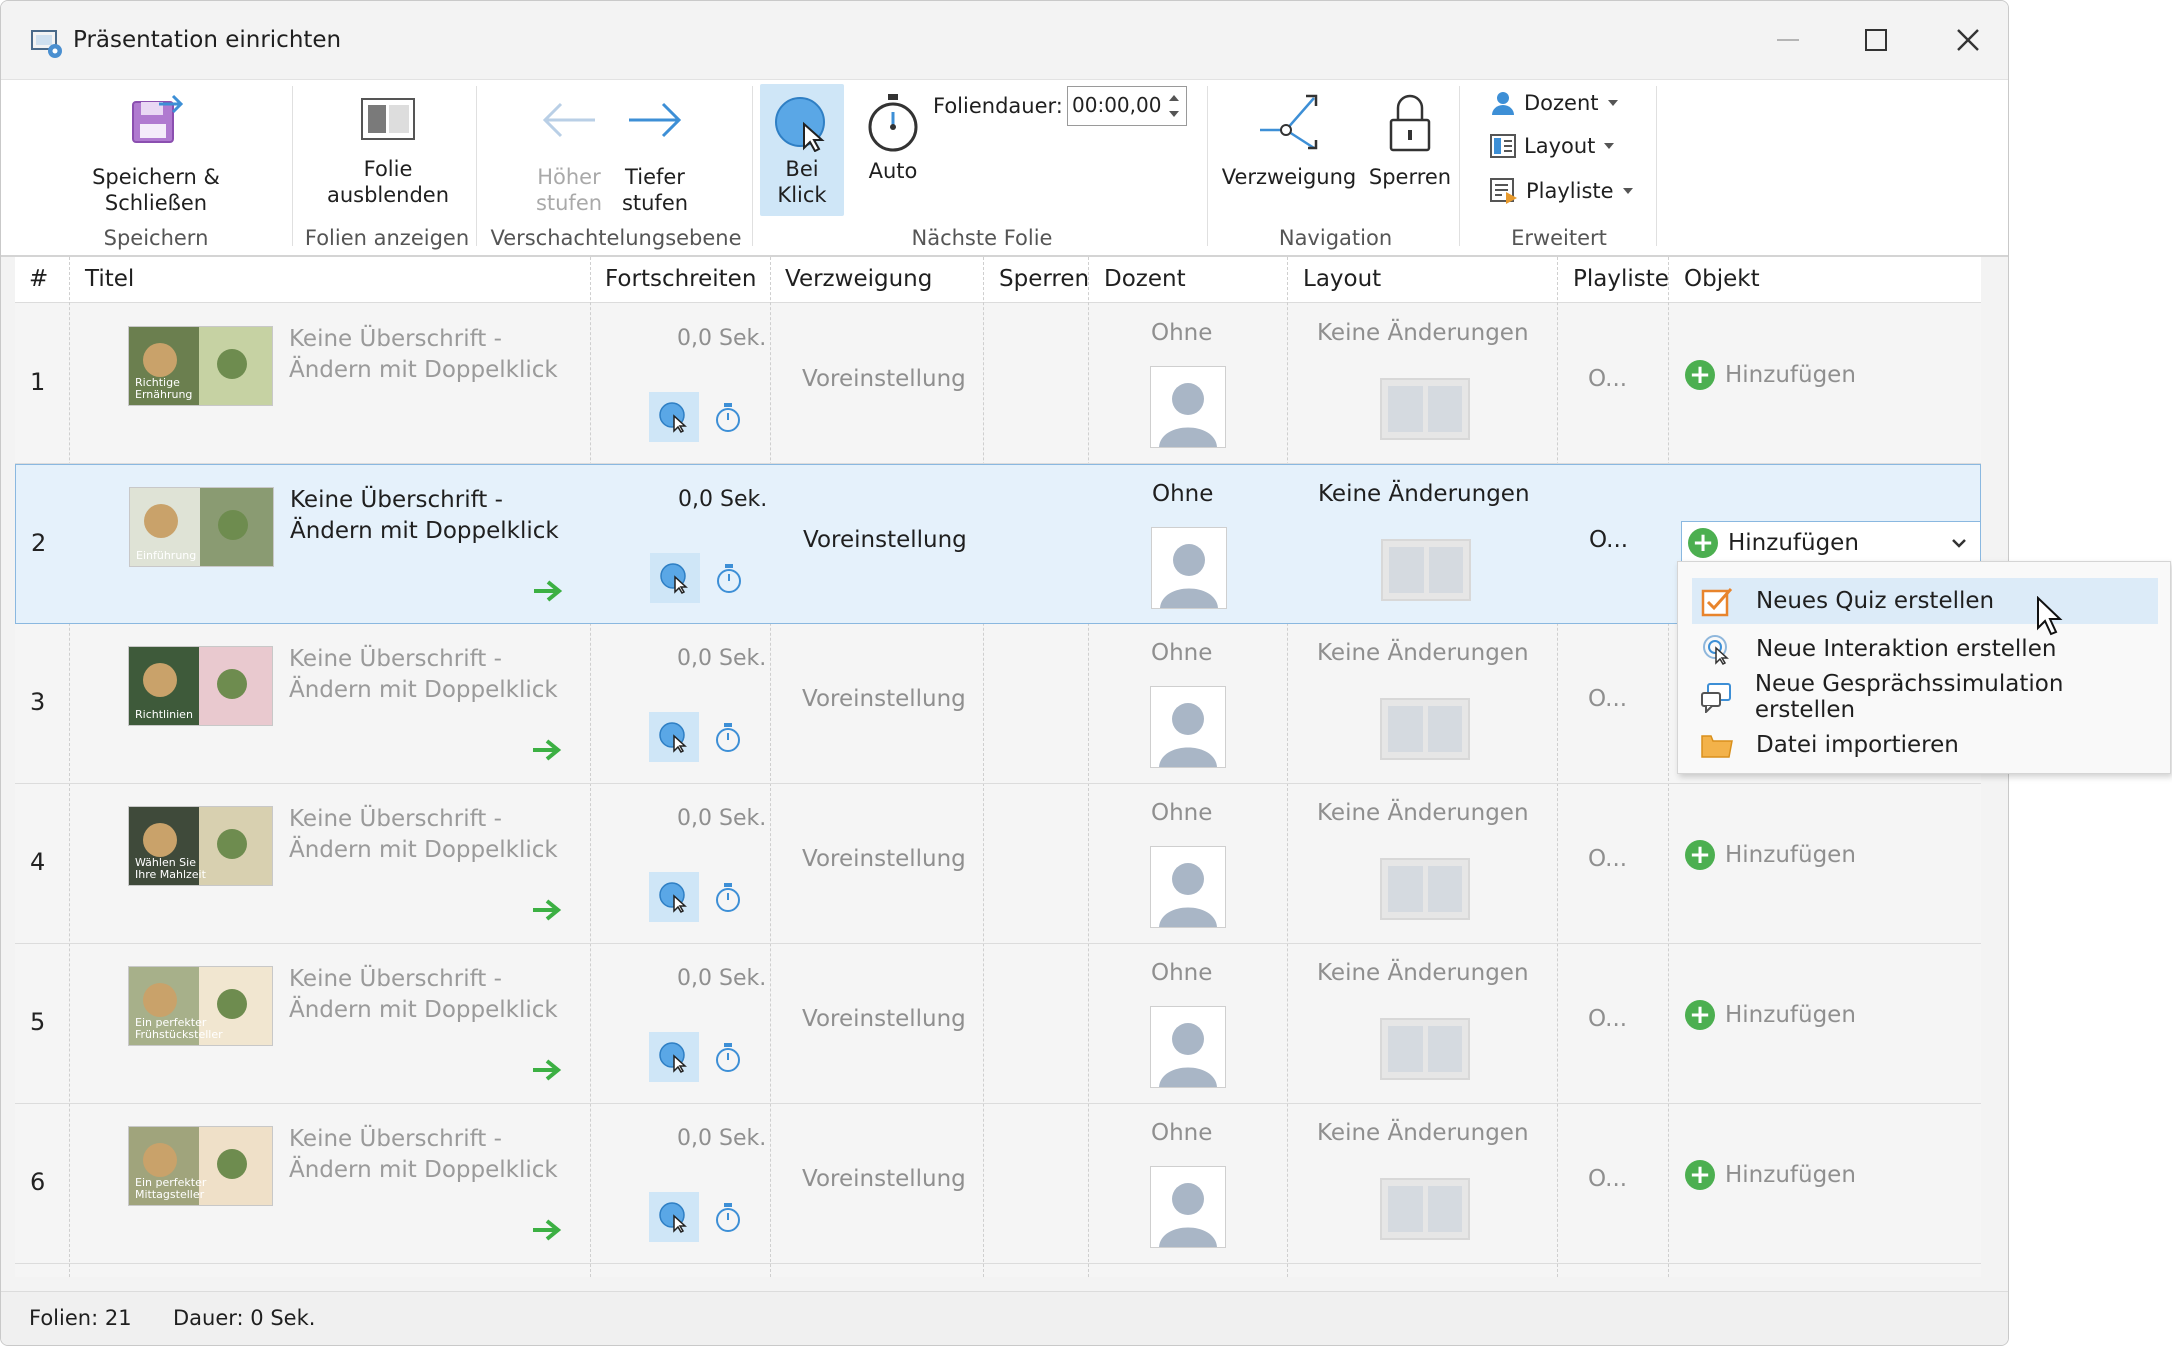 The height and width of the screenshot is (1346, 2172). What do you see at coordinates (1554, 103) in the screenshot?
I see `dozent-dropdown: Dozent` at bounding box center [1554, 103].